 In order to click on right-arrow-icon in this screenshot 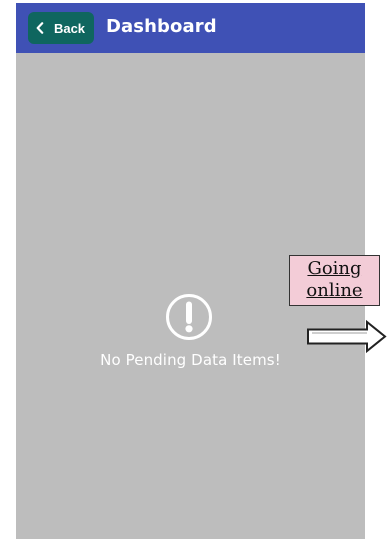, I will do `click(347, 336)`.